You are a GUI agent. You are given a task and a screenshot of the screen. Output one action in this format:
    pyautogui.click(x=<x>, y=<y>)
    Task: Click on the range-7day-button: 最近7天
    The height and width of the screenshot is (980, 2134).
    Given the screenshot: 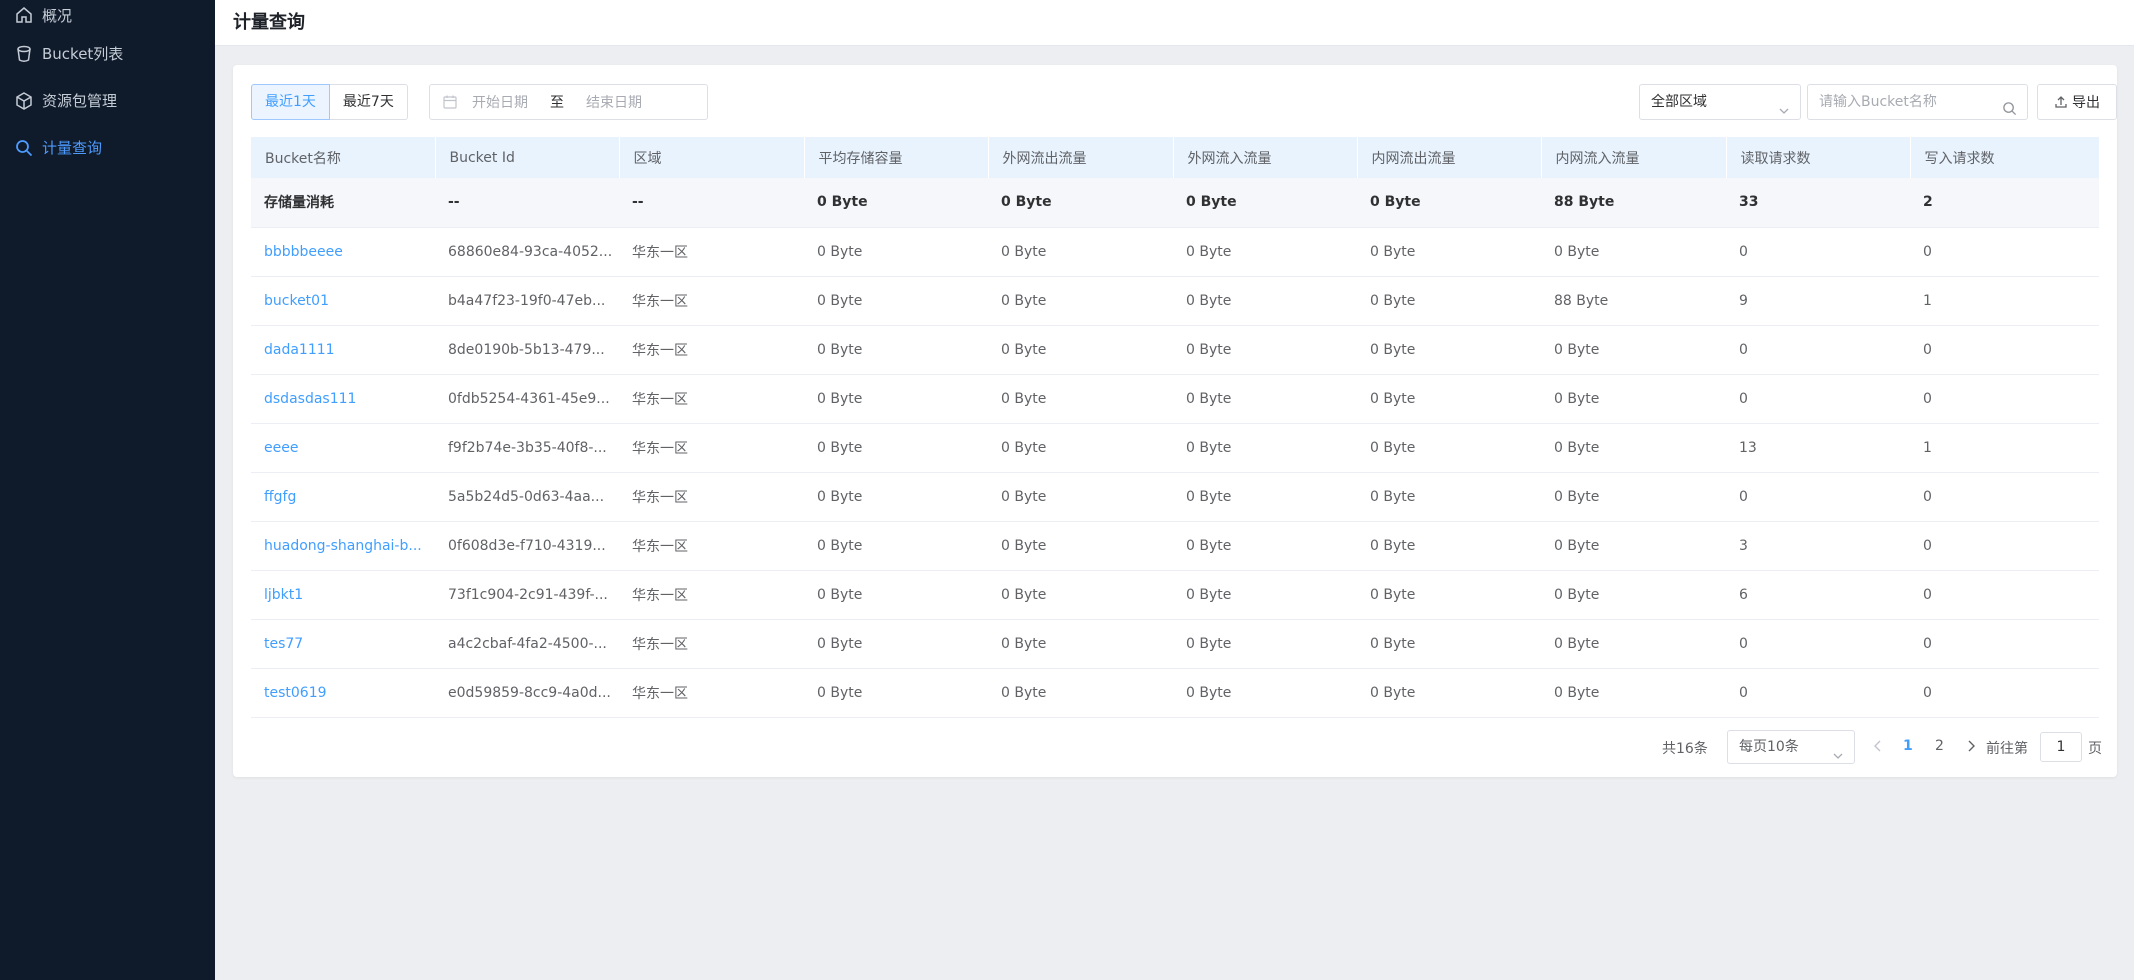 What is the action you would take?
    pyautogui.click(x=368, y=102)
    